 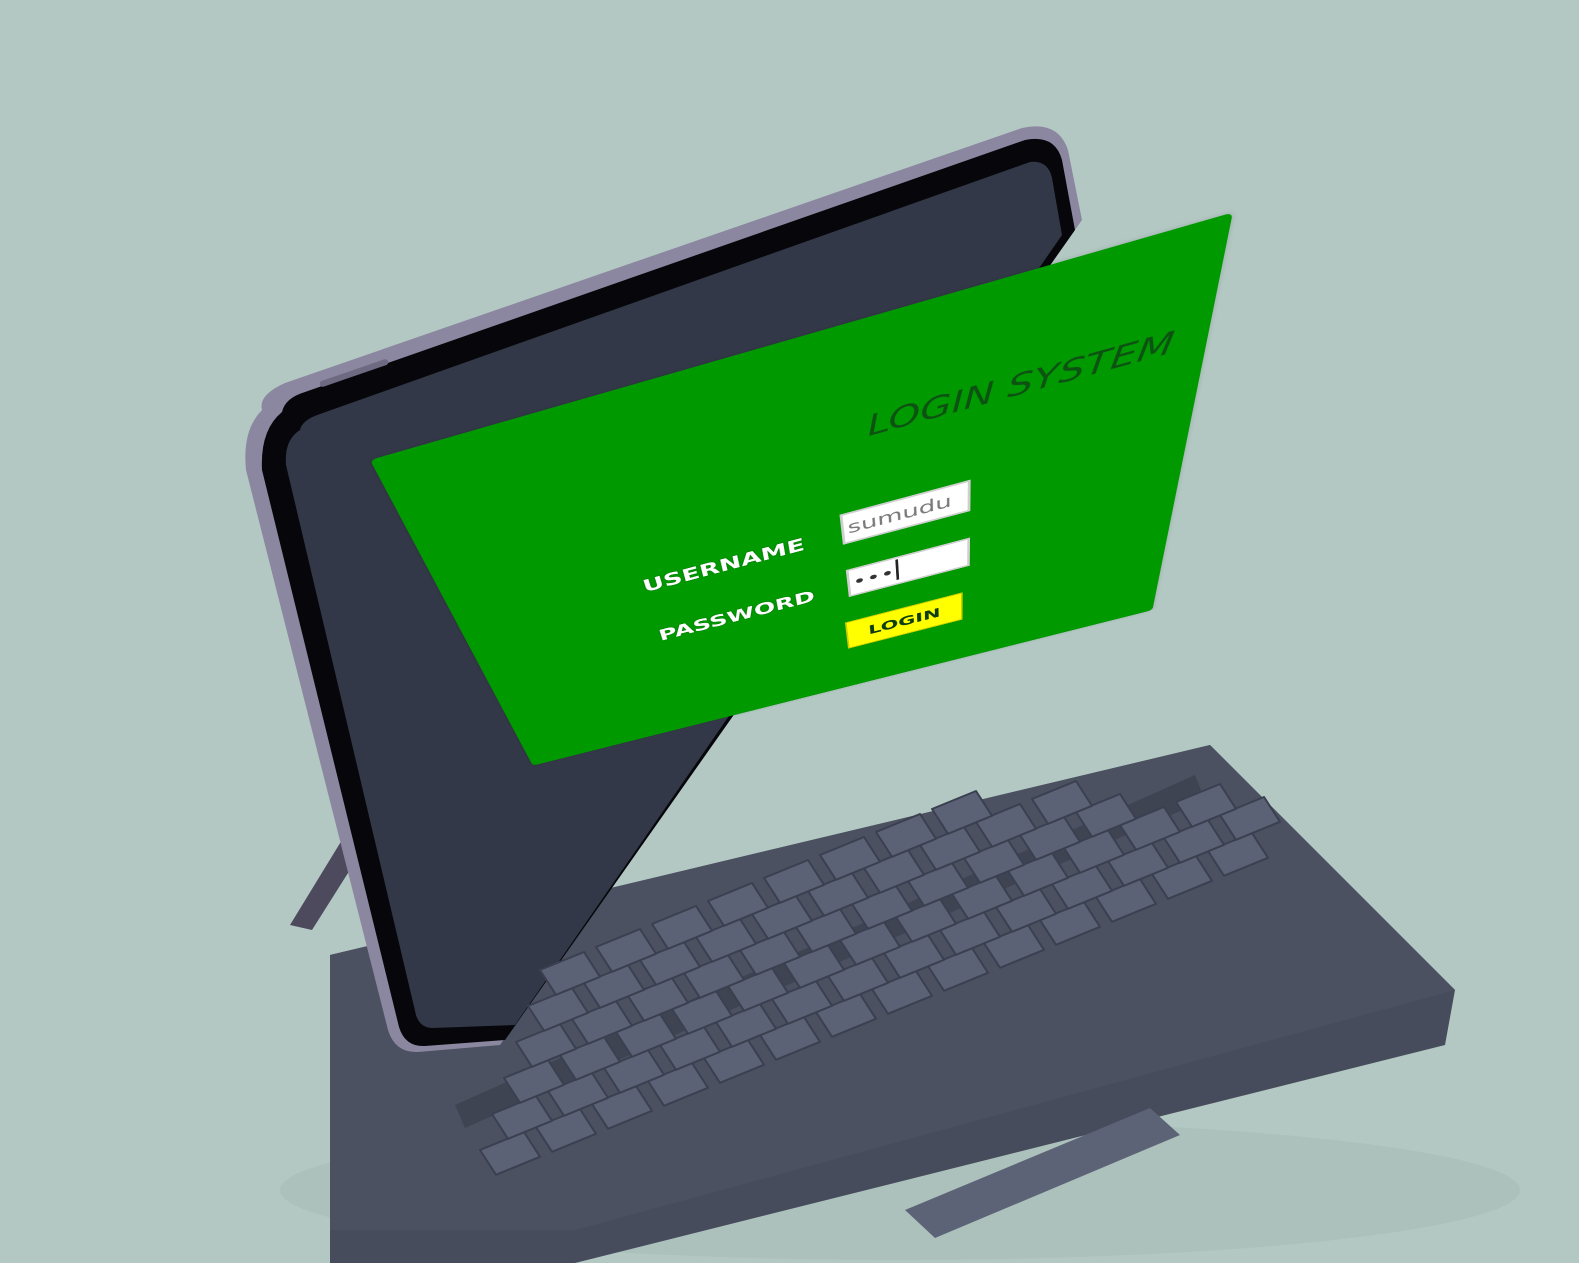 I want to click on login-button: LOGIN, so click(x=903, y=620).